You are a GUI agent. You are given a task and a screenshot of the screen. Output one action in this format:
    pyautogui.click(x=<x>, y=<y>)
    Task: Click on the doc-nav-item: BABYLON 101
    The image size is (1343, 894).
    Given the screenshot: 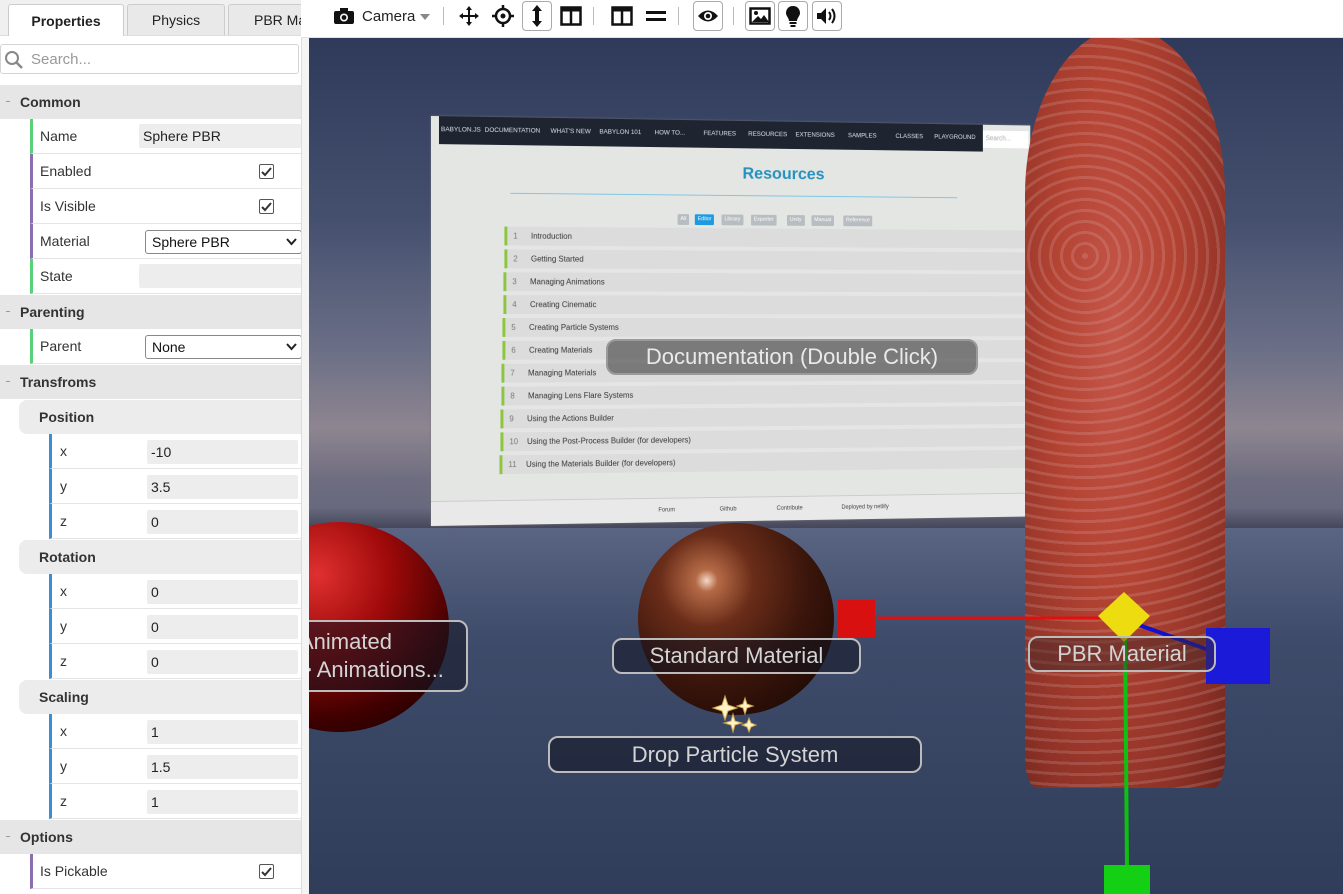 What is the action you would take?
    pyautogui.click(x=620, y=132)
    